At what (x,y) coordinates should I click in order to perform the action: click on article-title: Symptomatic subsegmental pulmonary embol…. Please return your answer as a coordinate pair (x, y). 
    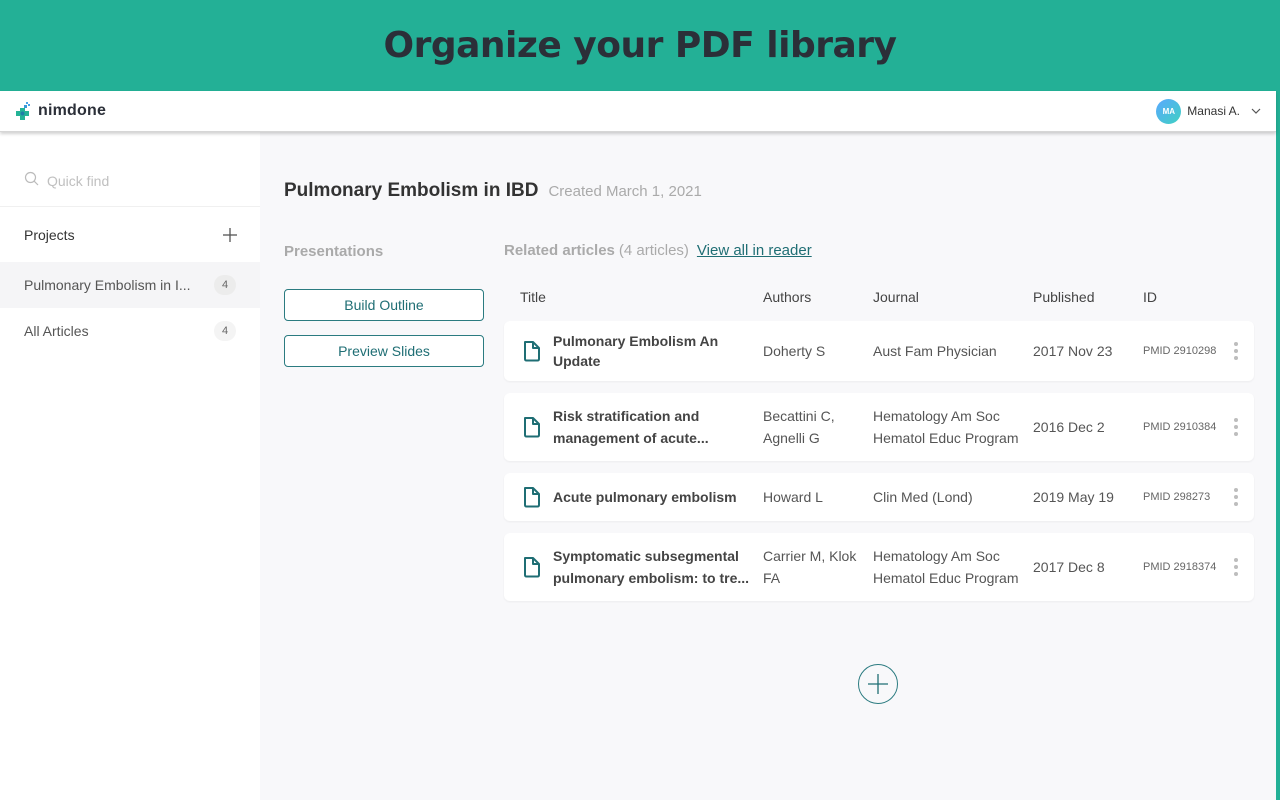
    Looking at the image, I should click on (651, 567).